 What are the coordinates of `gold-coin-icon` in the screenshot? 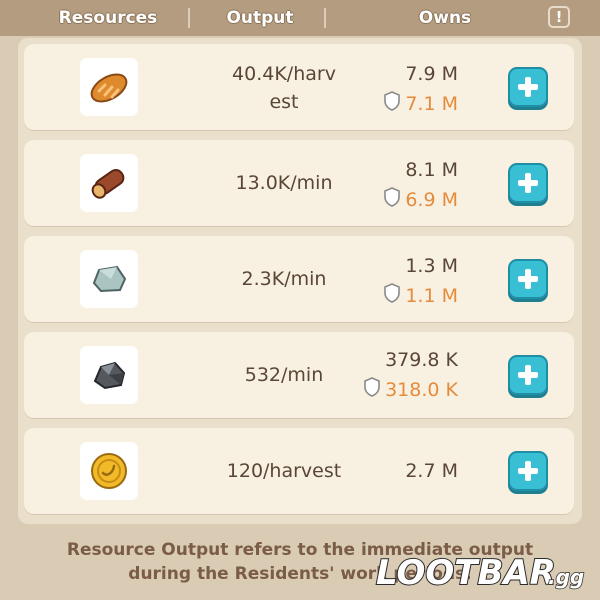 It's located at (109, 471).